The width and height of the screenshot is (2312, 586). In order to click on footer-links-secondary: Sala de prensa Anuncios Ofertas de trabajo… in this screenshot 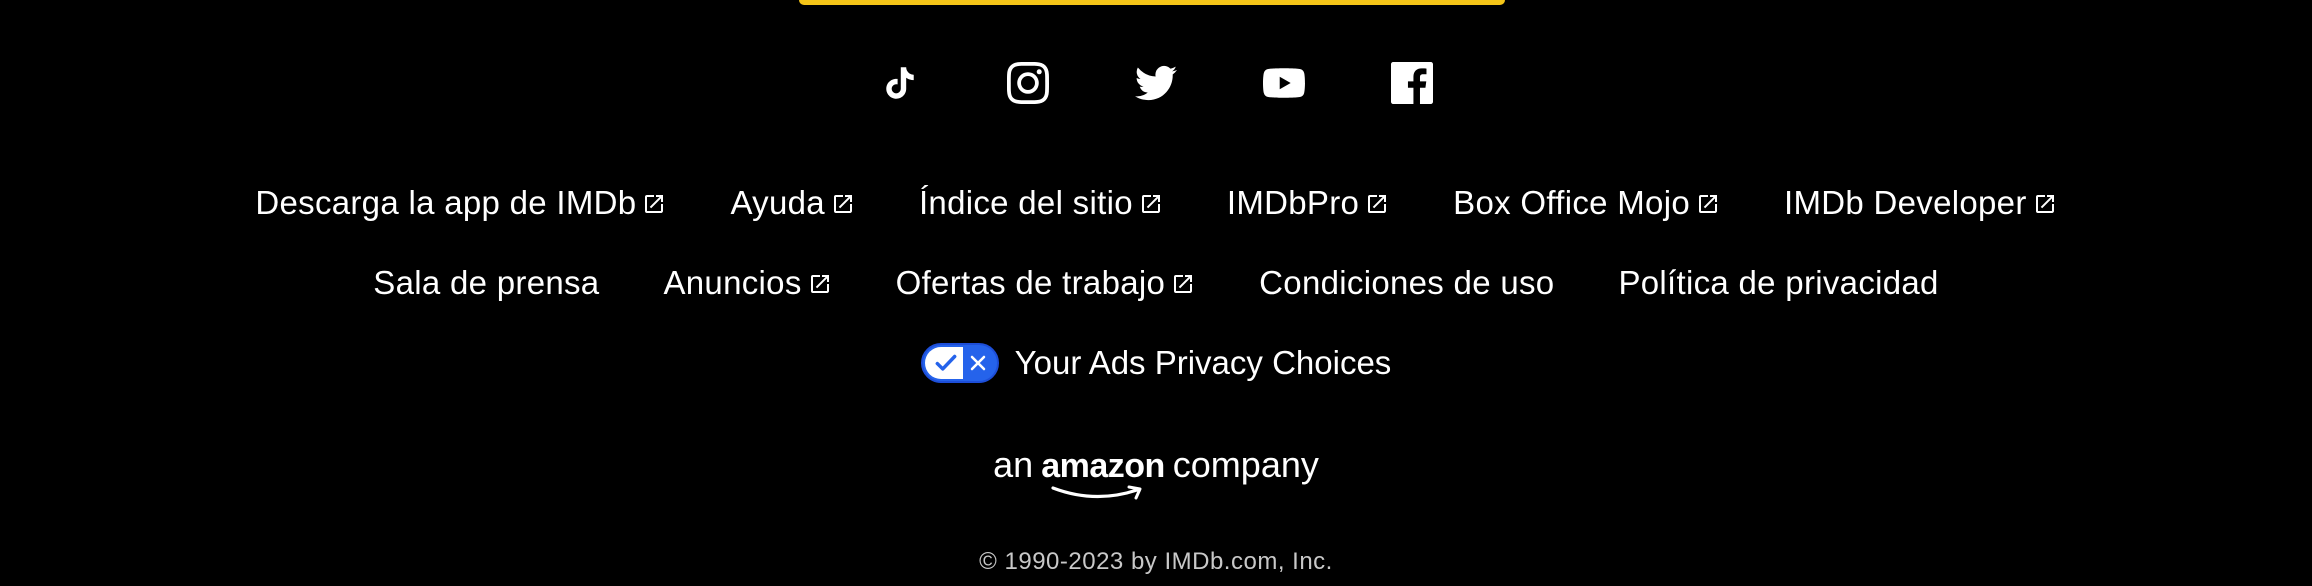, I will do `click(1156, 283)`.